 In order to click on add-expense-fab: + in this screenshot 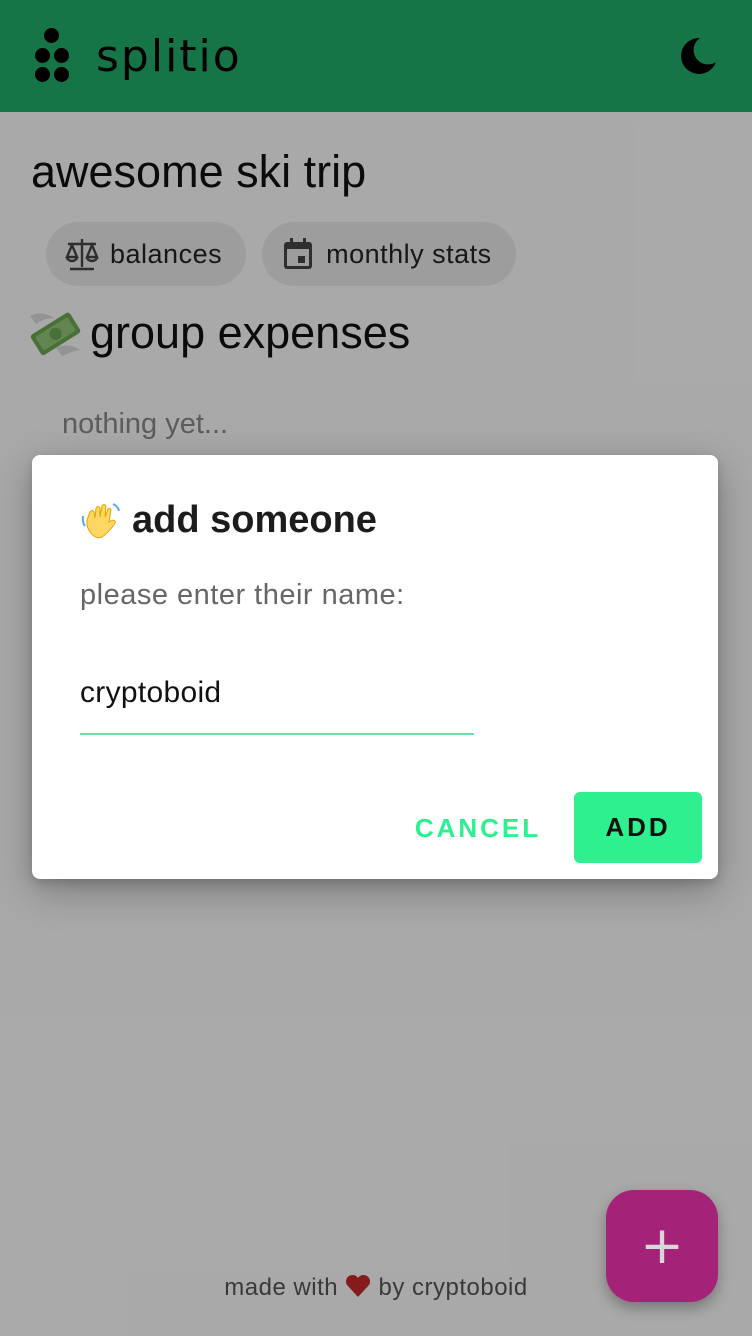, I will do `click(662, 1246)`.